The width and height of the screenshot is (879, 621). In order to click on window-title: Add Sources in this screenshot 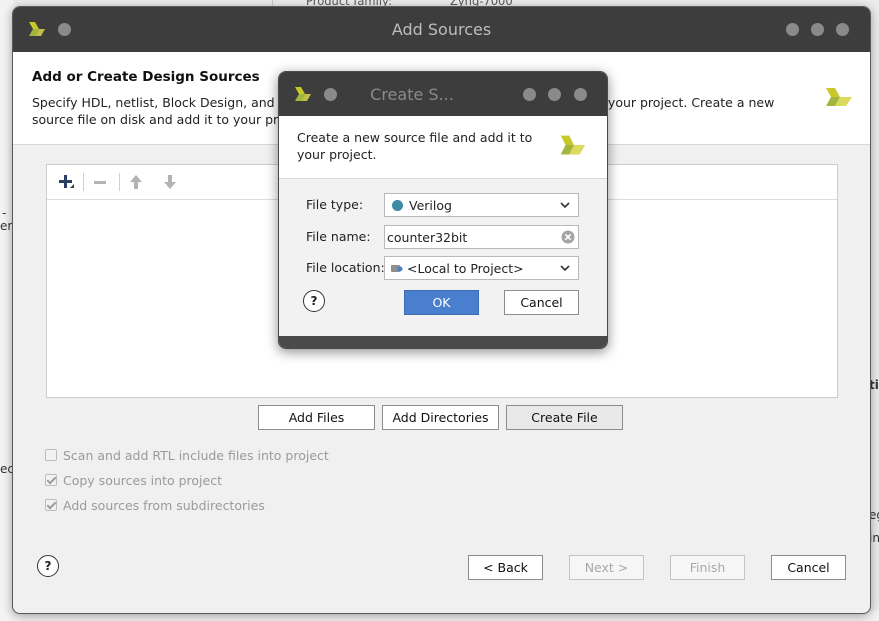, I will do `click(441, 29)`.